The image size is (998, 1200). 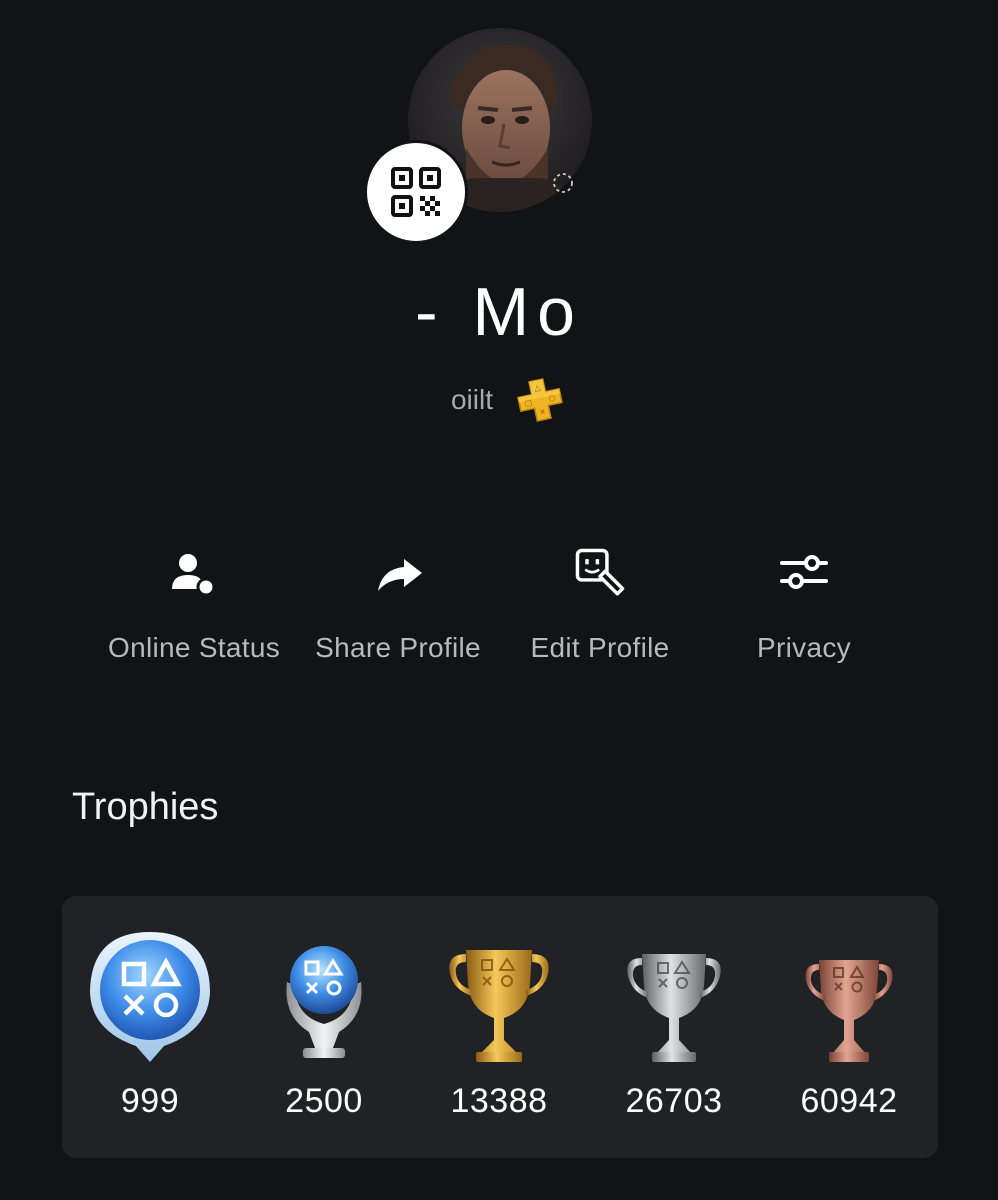 What do you see at coordinates (398, 573) in the screenshot?
I see `share-arrow-icon` at bounding box center [398, 573].